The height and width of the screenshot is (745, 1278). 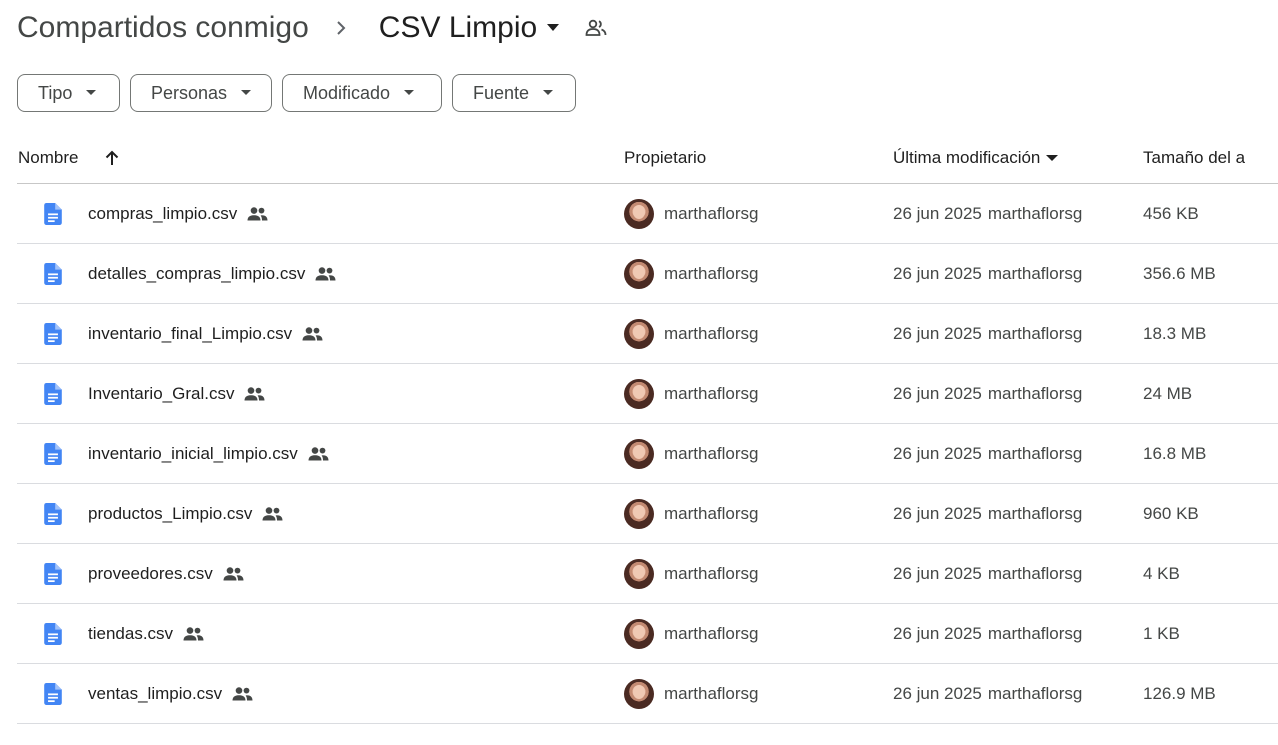 What do you see at coordinates (1171, 513) in the screenshot?
I see `file-size: 960 KB` at bounding box center [1171, 513].